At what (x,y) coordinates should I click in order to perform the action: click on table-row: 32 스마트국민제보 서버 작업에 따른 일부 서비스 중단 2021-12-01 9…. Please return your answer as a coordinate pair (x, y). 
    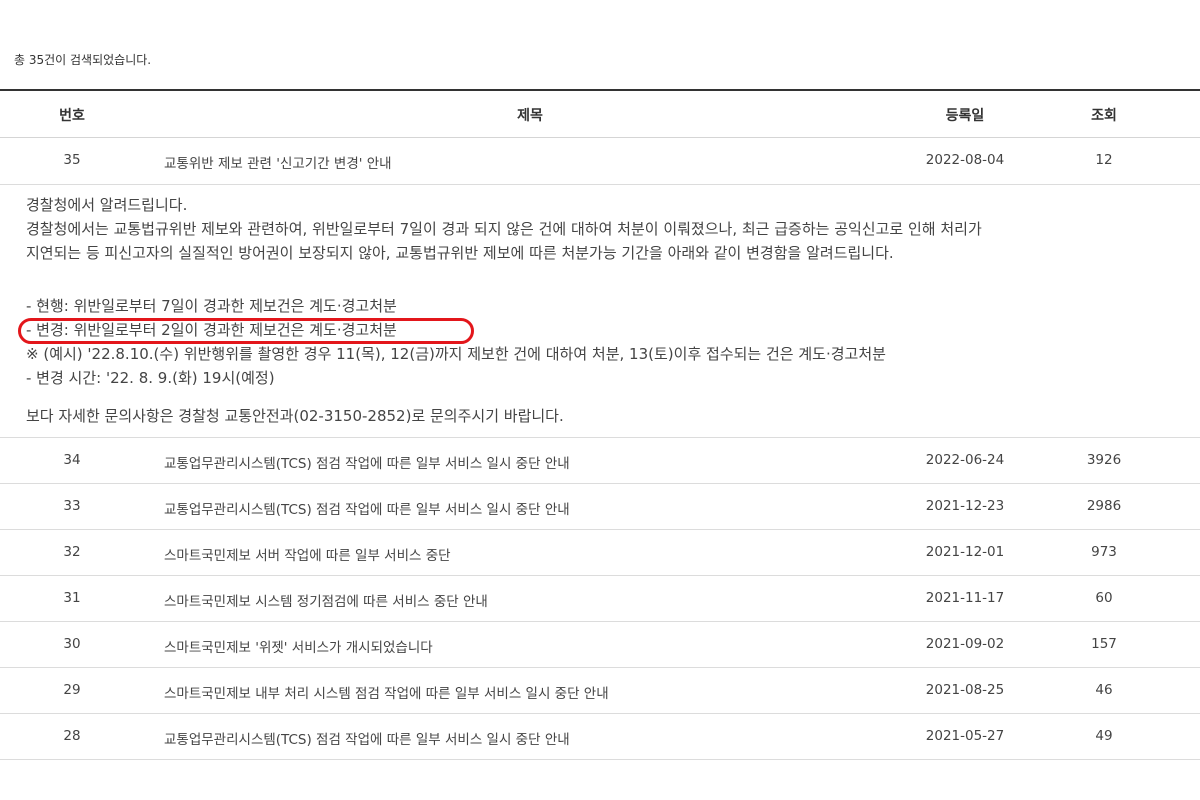
    Looking at the image, I should click on (600, 553).